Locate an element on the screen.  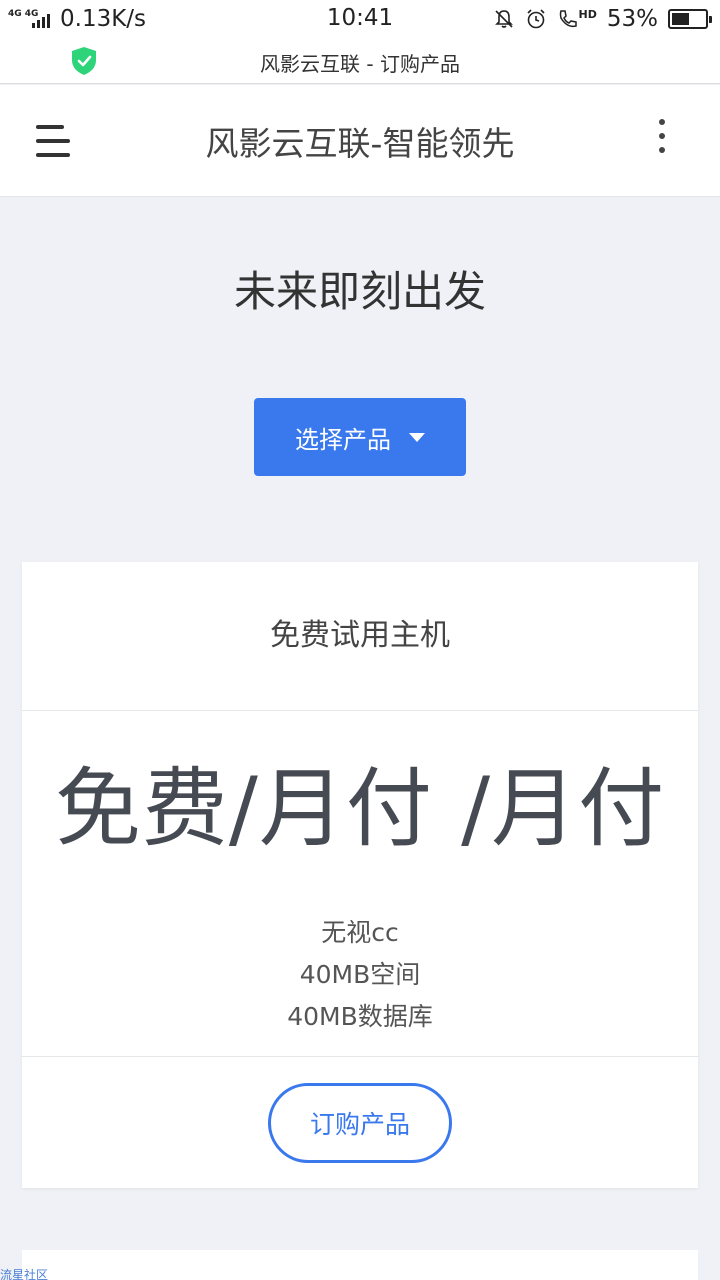
brand-title: 风影云互联-智能领先 is located at coordinates (360, 141).